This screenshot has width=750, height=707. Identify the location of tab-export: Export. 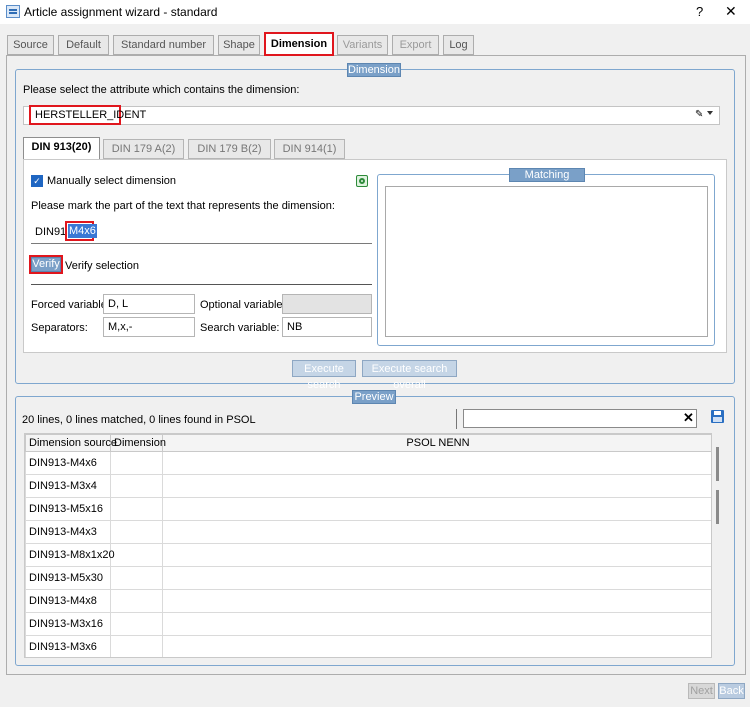
(415, 45).